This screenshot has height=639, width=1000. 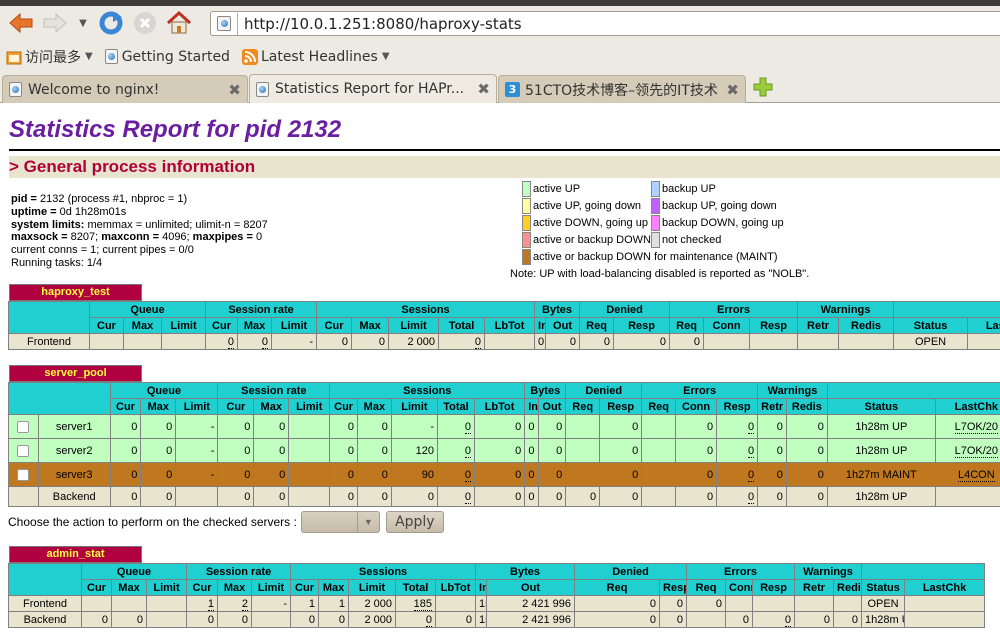 What do you see at coordinates (423, 604) in the screenshot?
I see `cell-value-link: 185` at bounding box center [423, 604].